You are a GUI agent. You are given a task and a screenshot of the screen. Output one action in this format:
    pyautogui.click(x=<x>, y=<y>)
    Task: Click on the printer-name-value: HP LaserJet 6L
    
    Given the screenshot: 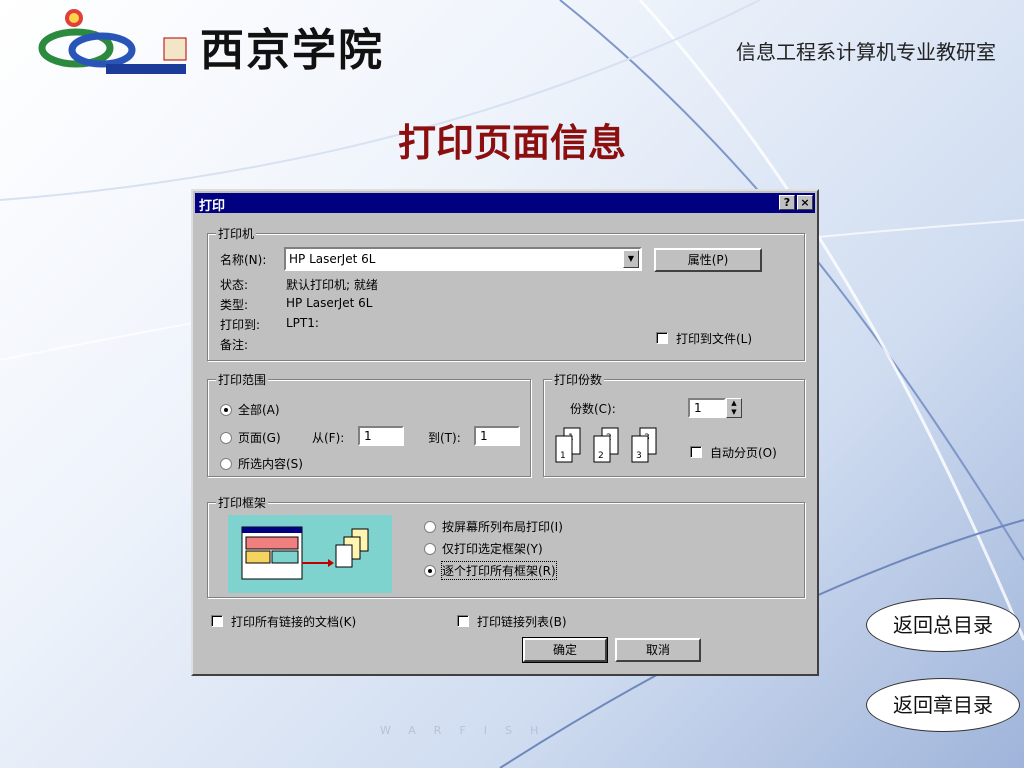 What is the action you would take?
    pyautogui.click(x=332, y=259)
    